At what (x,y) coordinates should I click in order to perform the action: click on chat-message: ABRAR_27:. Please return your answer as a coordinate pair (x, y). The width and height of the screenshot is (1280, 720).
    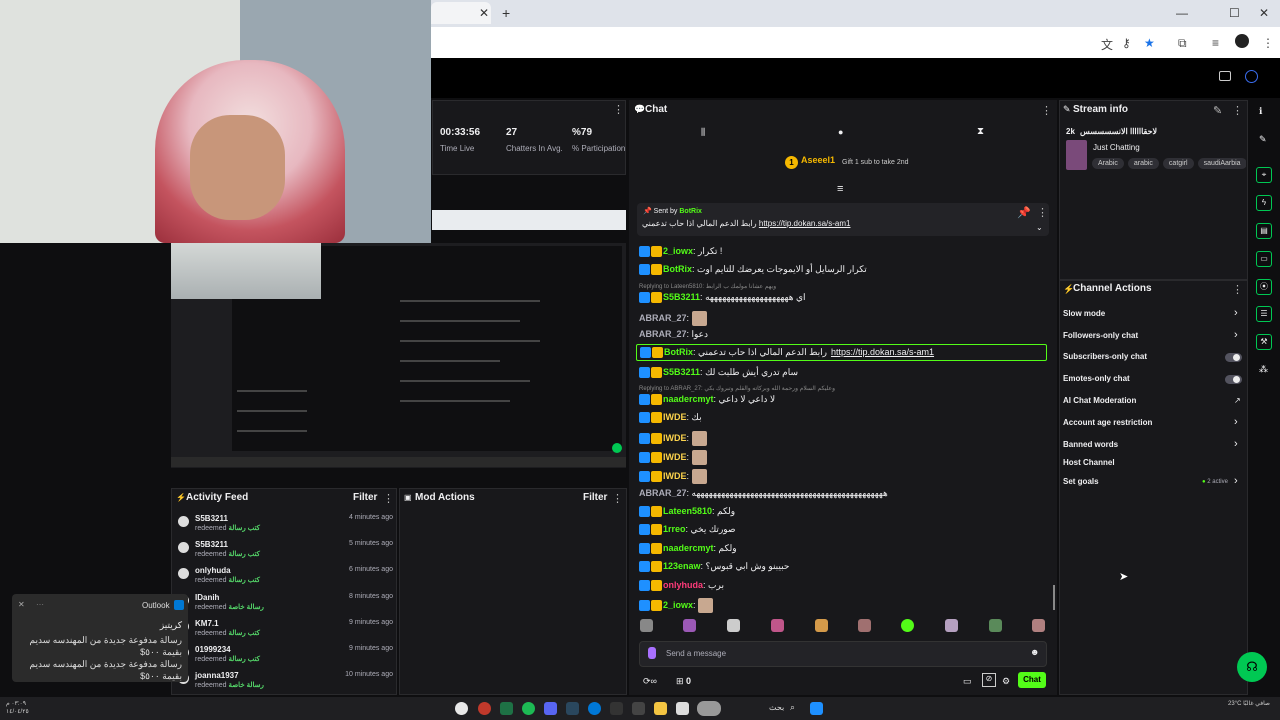
    Looking at the image, I should click on (673, 318).